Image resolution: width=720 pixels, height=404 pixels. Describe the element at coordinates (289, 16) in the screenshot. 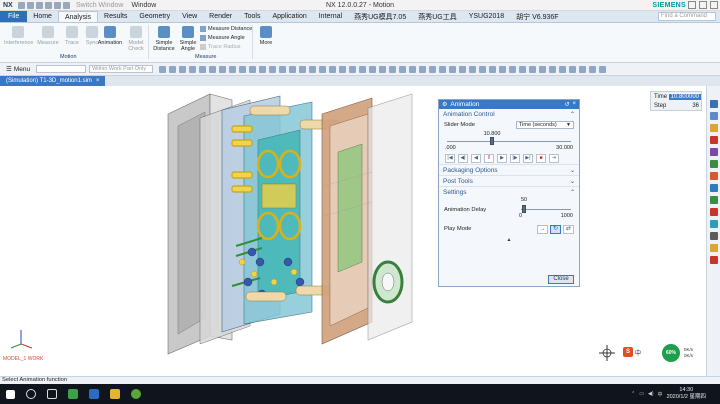

I see `tab-application: Application` at that location.